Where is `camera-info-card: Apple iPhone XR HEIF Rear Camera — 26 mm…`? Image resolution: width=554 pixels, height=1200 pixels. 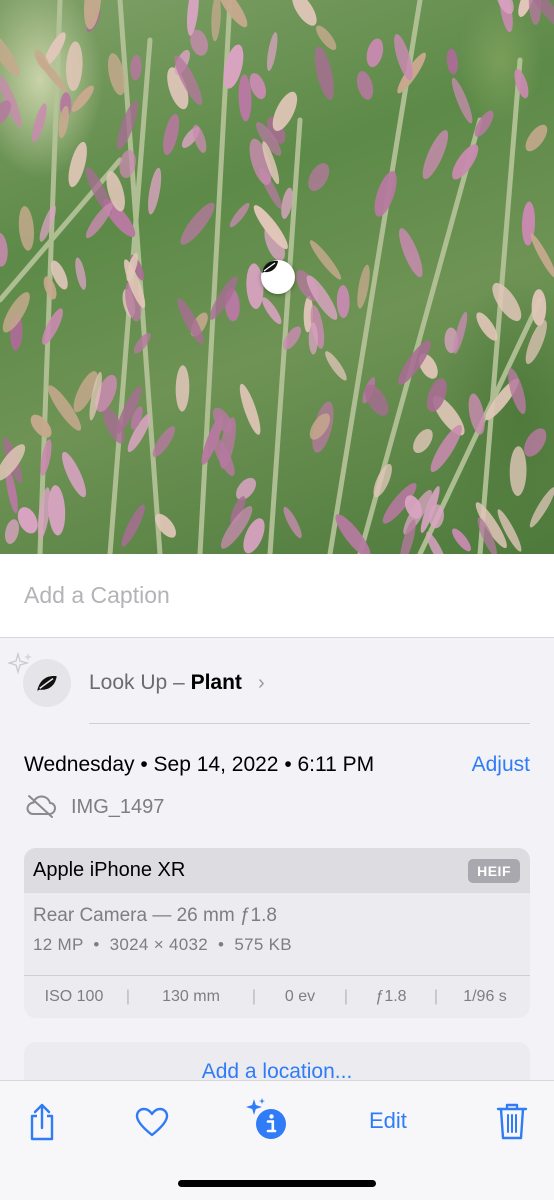 camera-info-card: Apple iPhone XR HEIF Rear Camera — 26 mm… is located at coordinates (277, 933).